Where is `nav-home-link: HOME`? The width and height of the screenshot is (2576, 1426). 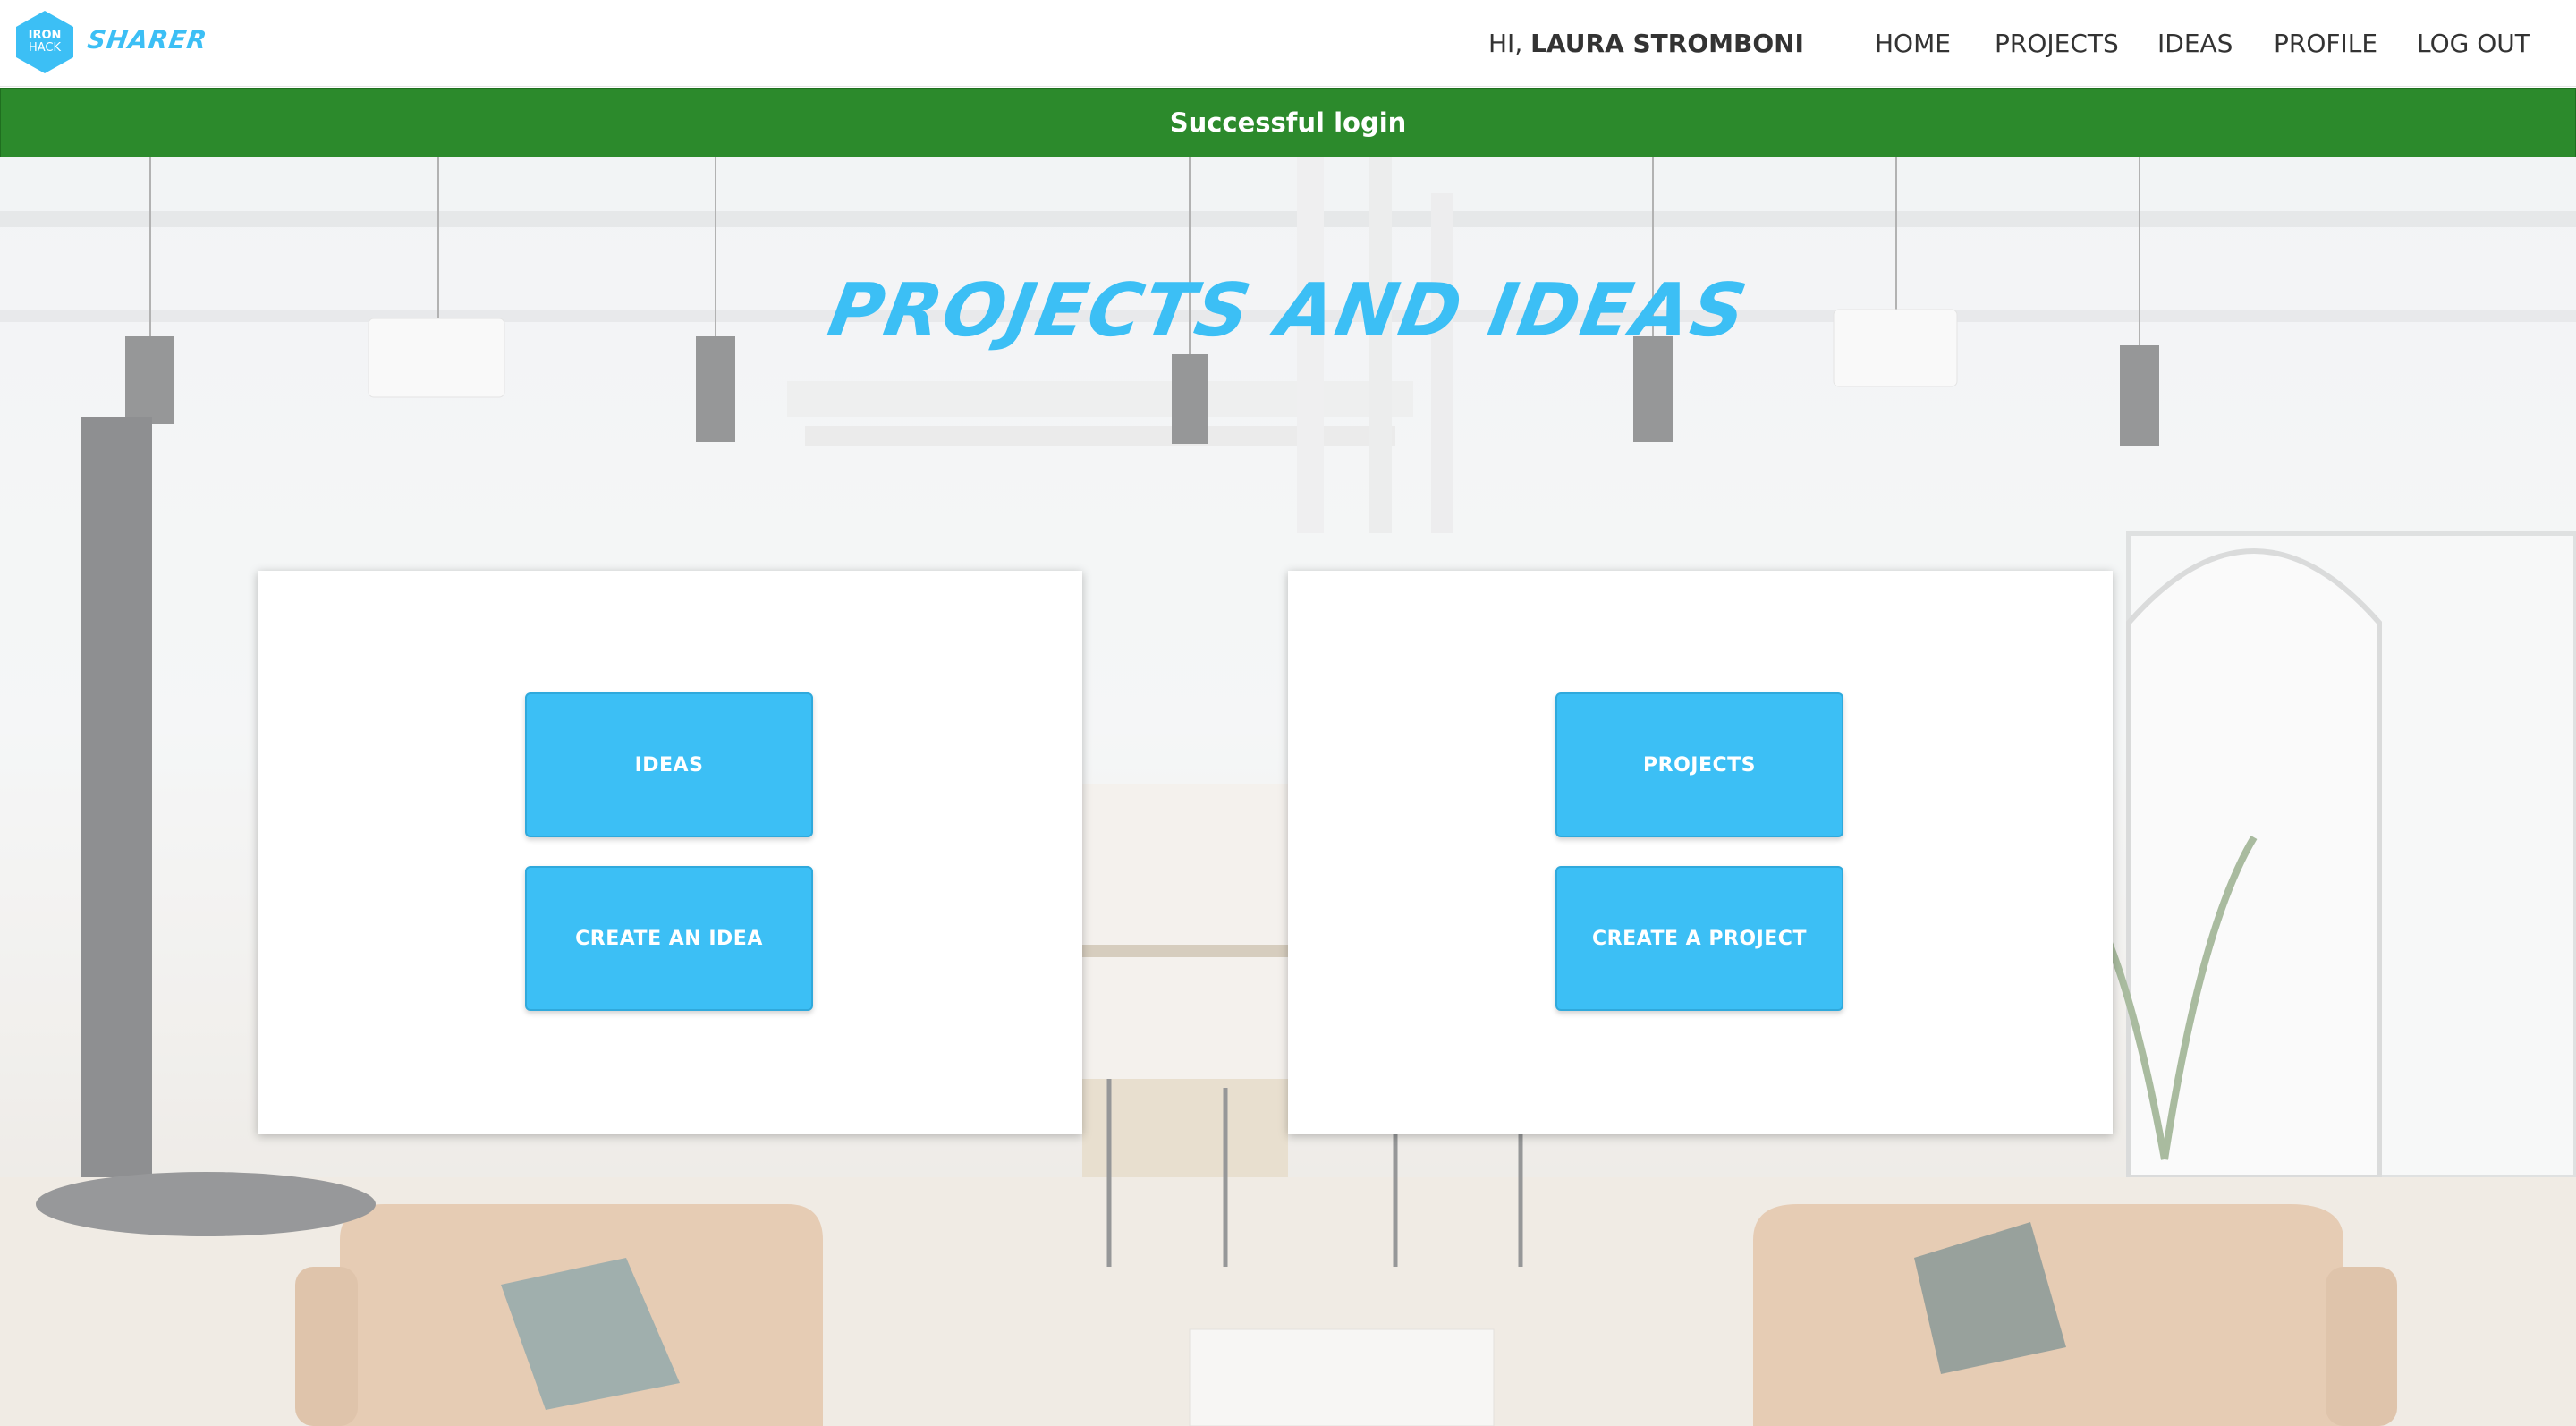 nav-home-link: HOME is located at coordinates (1913, 44).